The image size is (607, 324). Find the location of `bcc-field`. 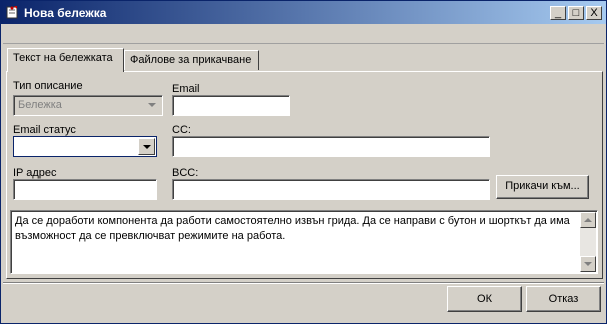

bcc-field is located at coordinates (331, 189).